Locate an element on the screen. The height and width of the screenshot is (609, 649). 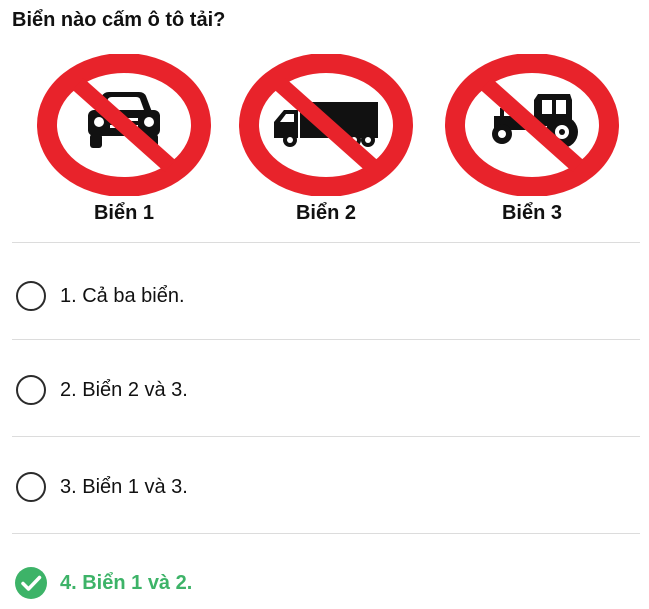
sign-2-label: Biển 2 is located at coordinates (326, 213).